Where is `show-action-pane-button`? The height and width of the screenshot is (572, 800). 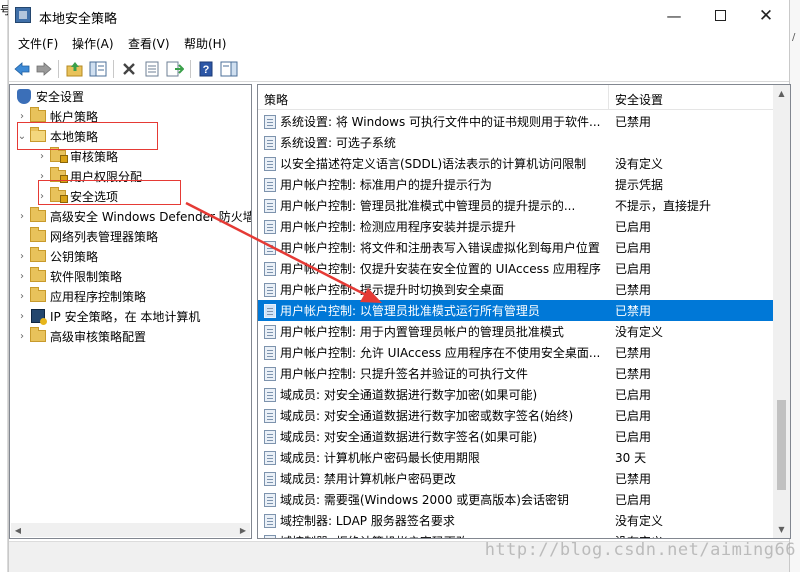
show-action-pane-button is located at coordinates (229, 69).